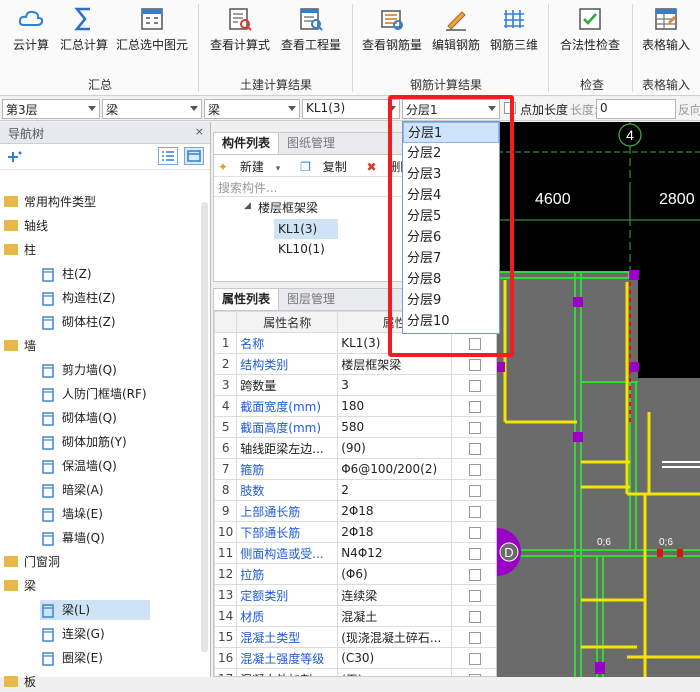 The width and height of the screenshot is (700, 692). I want to click on layer-option: 分层4, so click(451, 195).